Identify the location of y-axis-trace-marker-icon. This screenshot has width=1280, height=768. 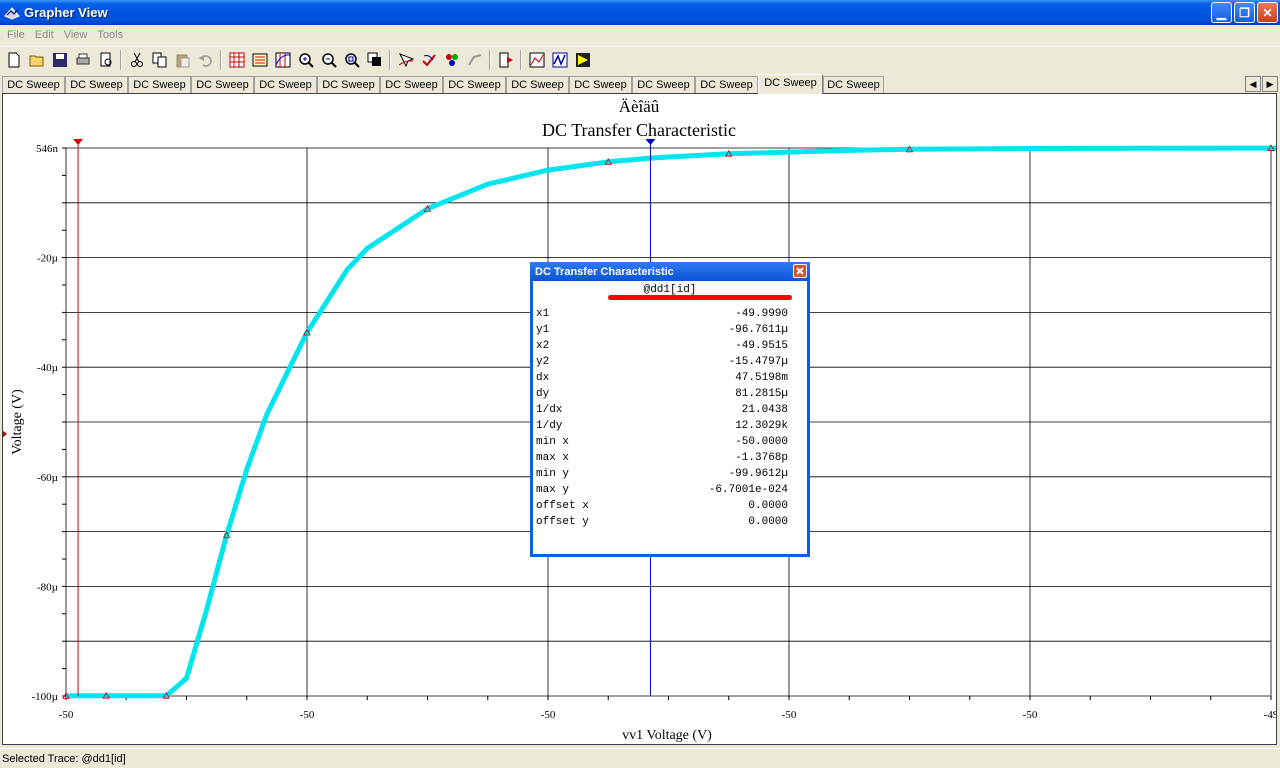
(5, 434).